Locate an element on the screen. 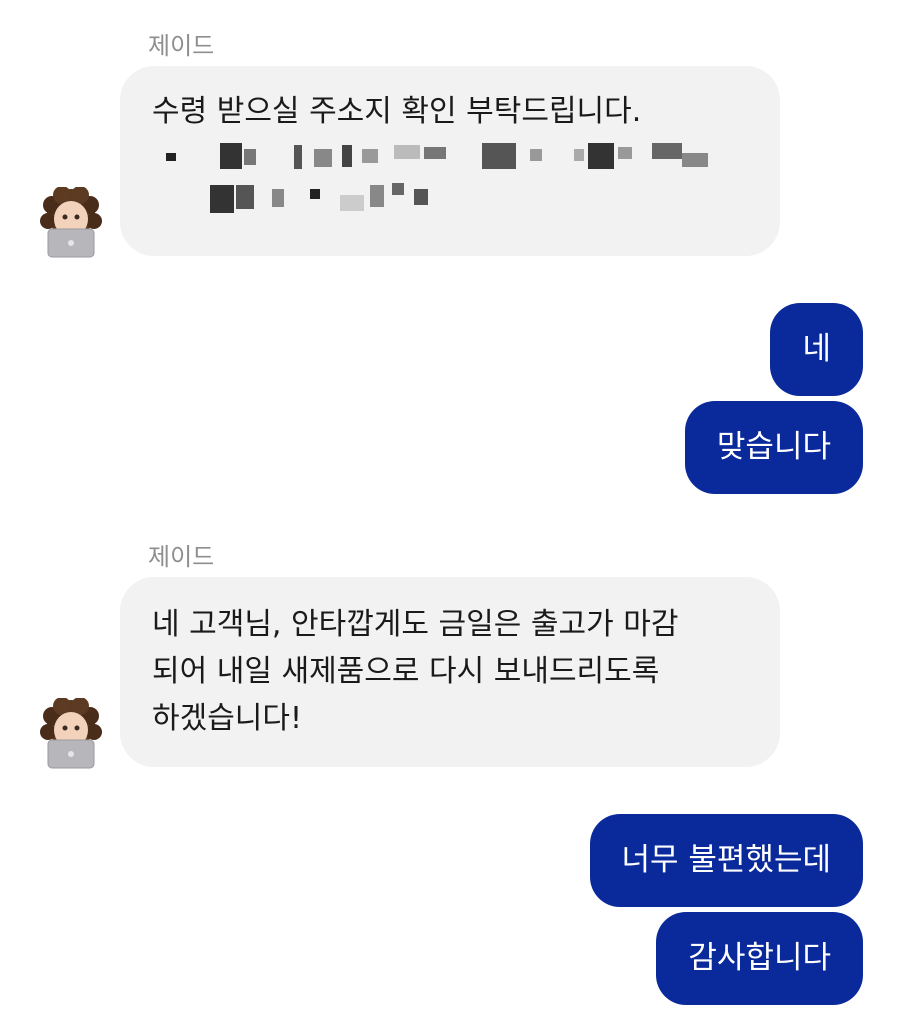 The image size is (900, 1035). message-line: 하겠습니다! is located at coordinates (227, 718).